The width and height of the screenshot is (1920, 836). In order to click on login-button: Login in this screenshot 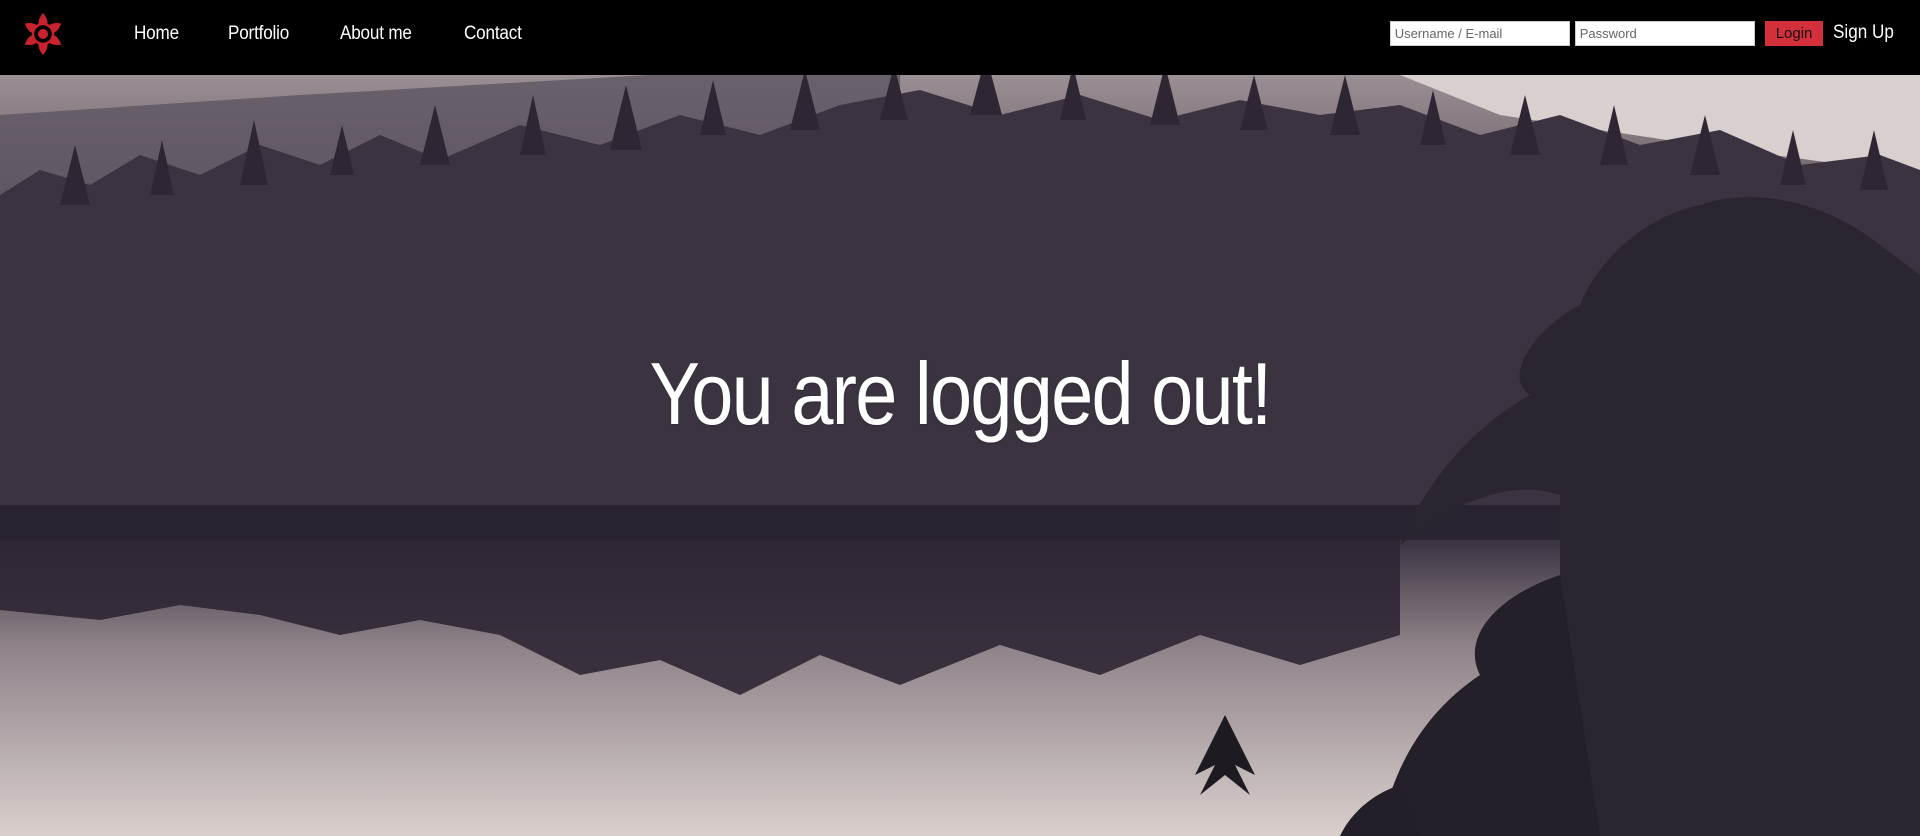, I will do `click(1794, 33)`.